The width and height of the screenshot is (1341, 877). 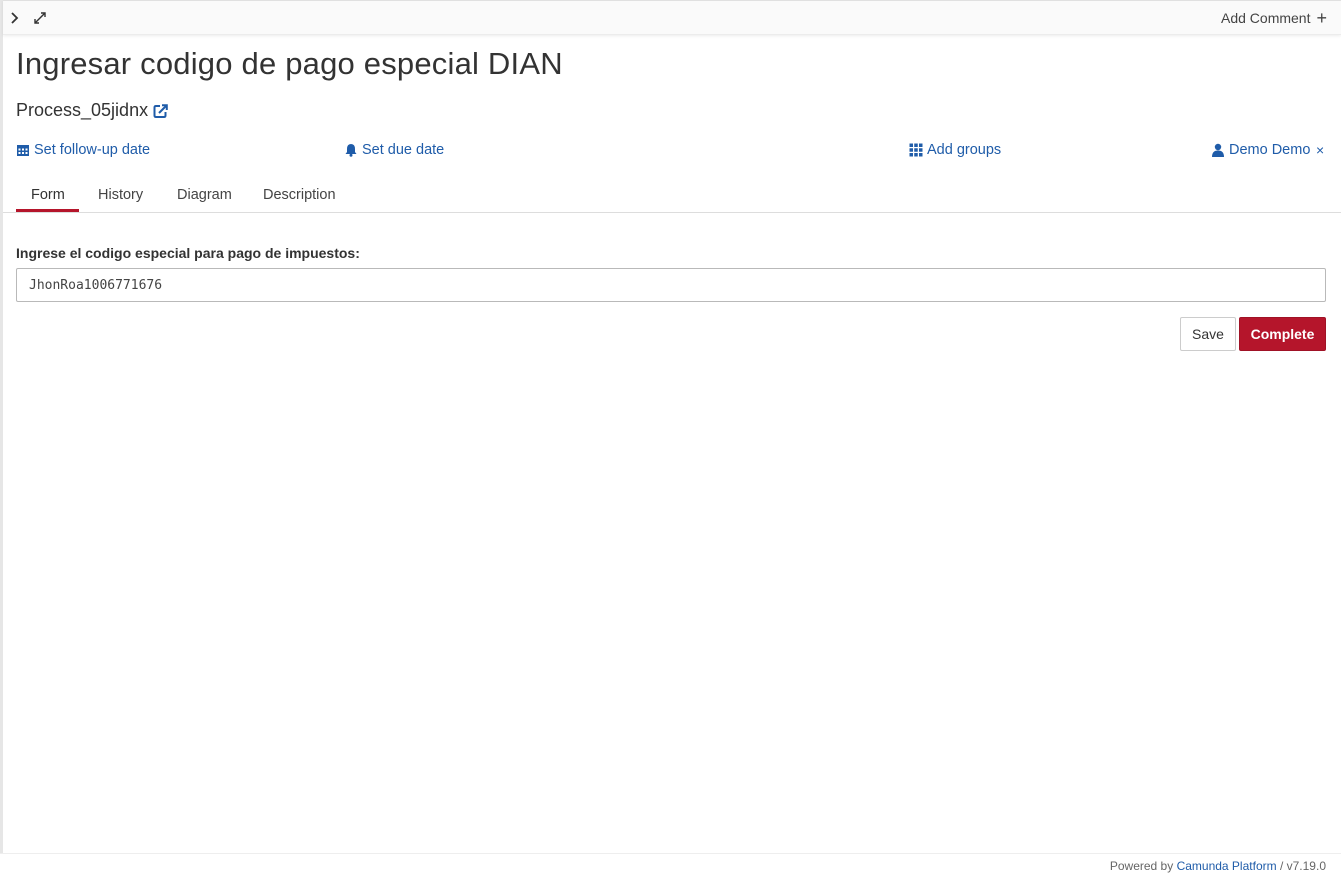 What do you see at coordinates (1282, 334) in the screenshot?
I see `complete-button: Complete` at bounding box center [1282, 334].